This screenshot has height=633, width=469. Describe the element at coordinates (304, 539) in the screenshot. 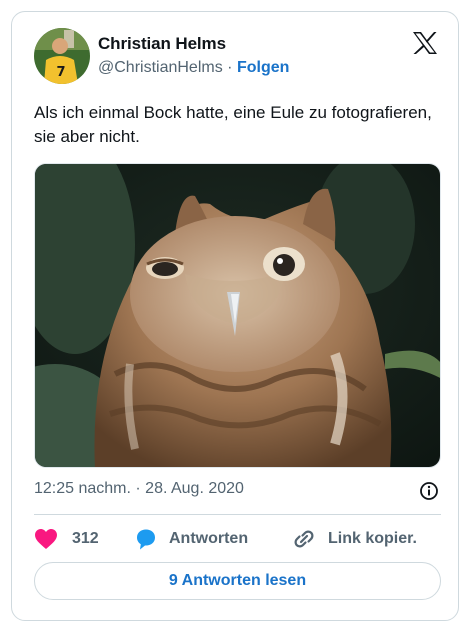

I see `link-icon` at that location.